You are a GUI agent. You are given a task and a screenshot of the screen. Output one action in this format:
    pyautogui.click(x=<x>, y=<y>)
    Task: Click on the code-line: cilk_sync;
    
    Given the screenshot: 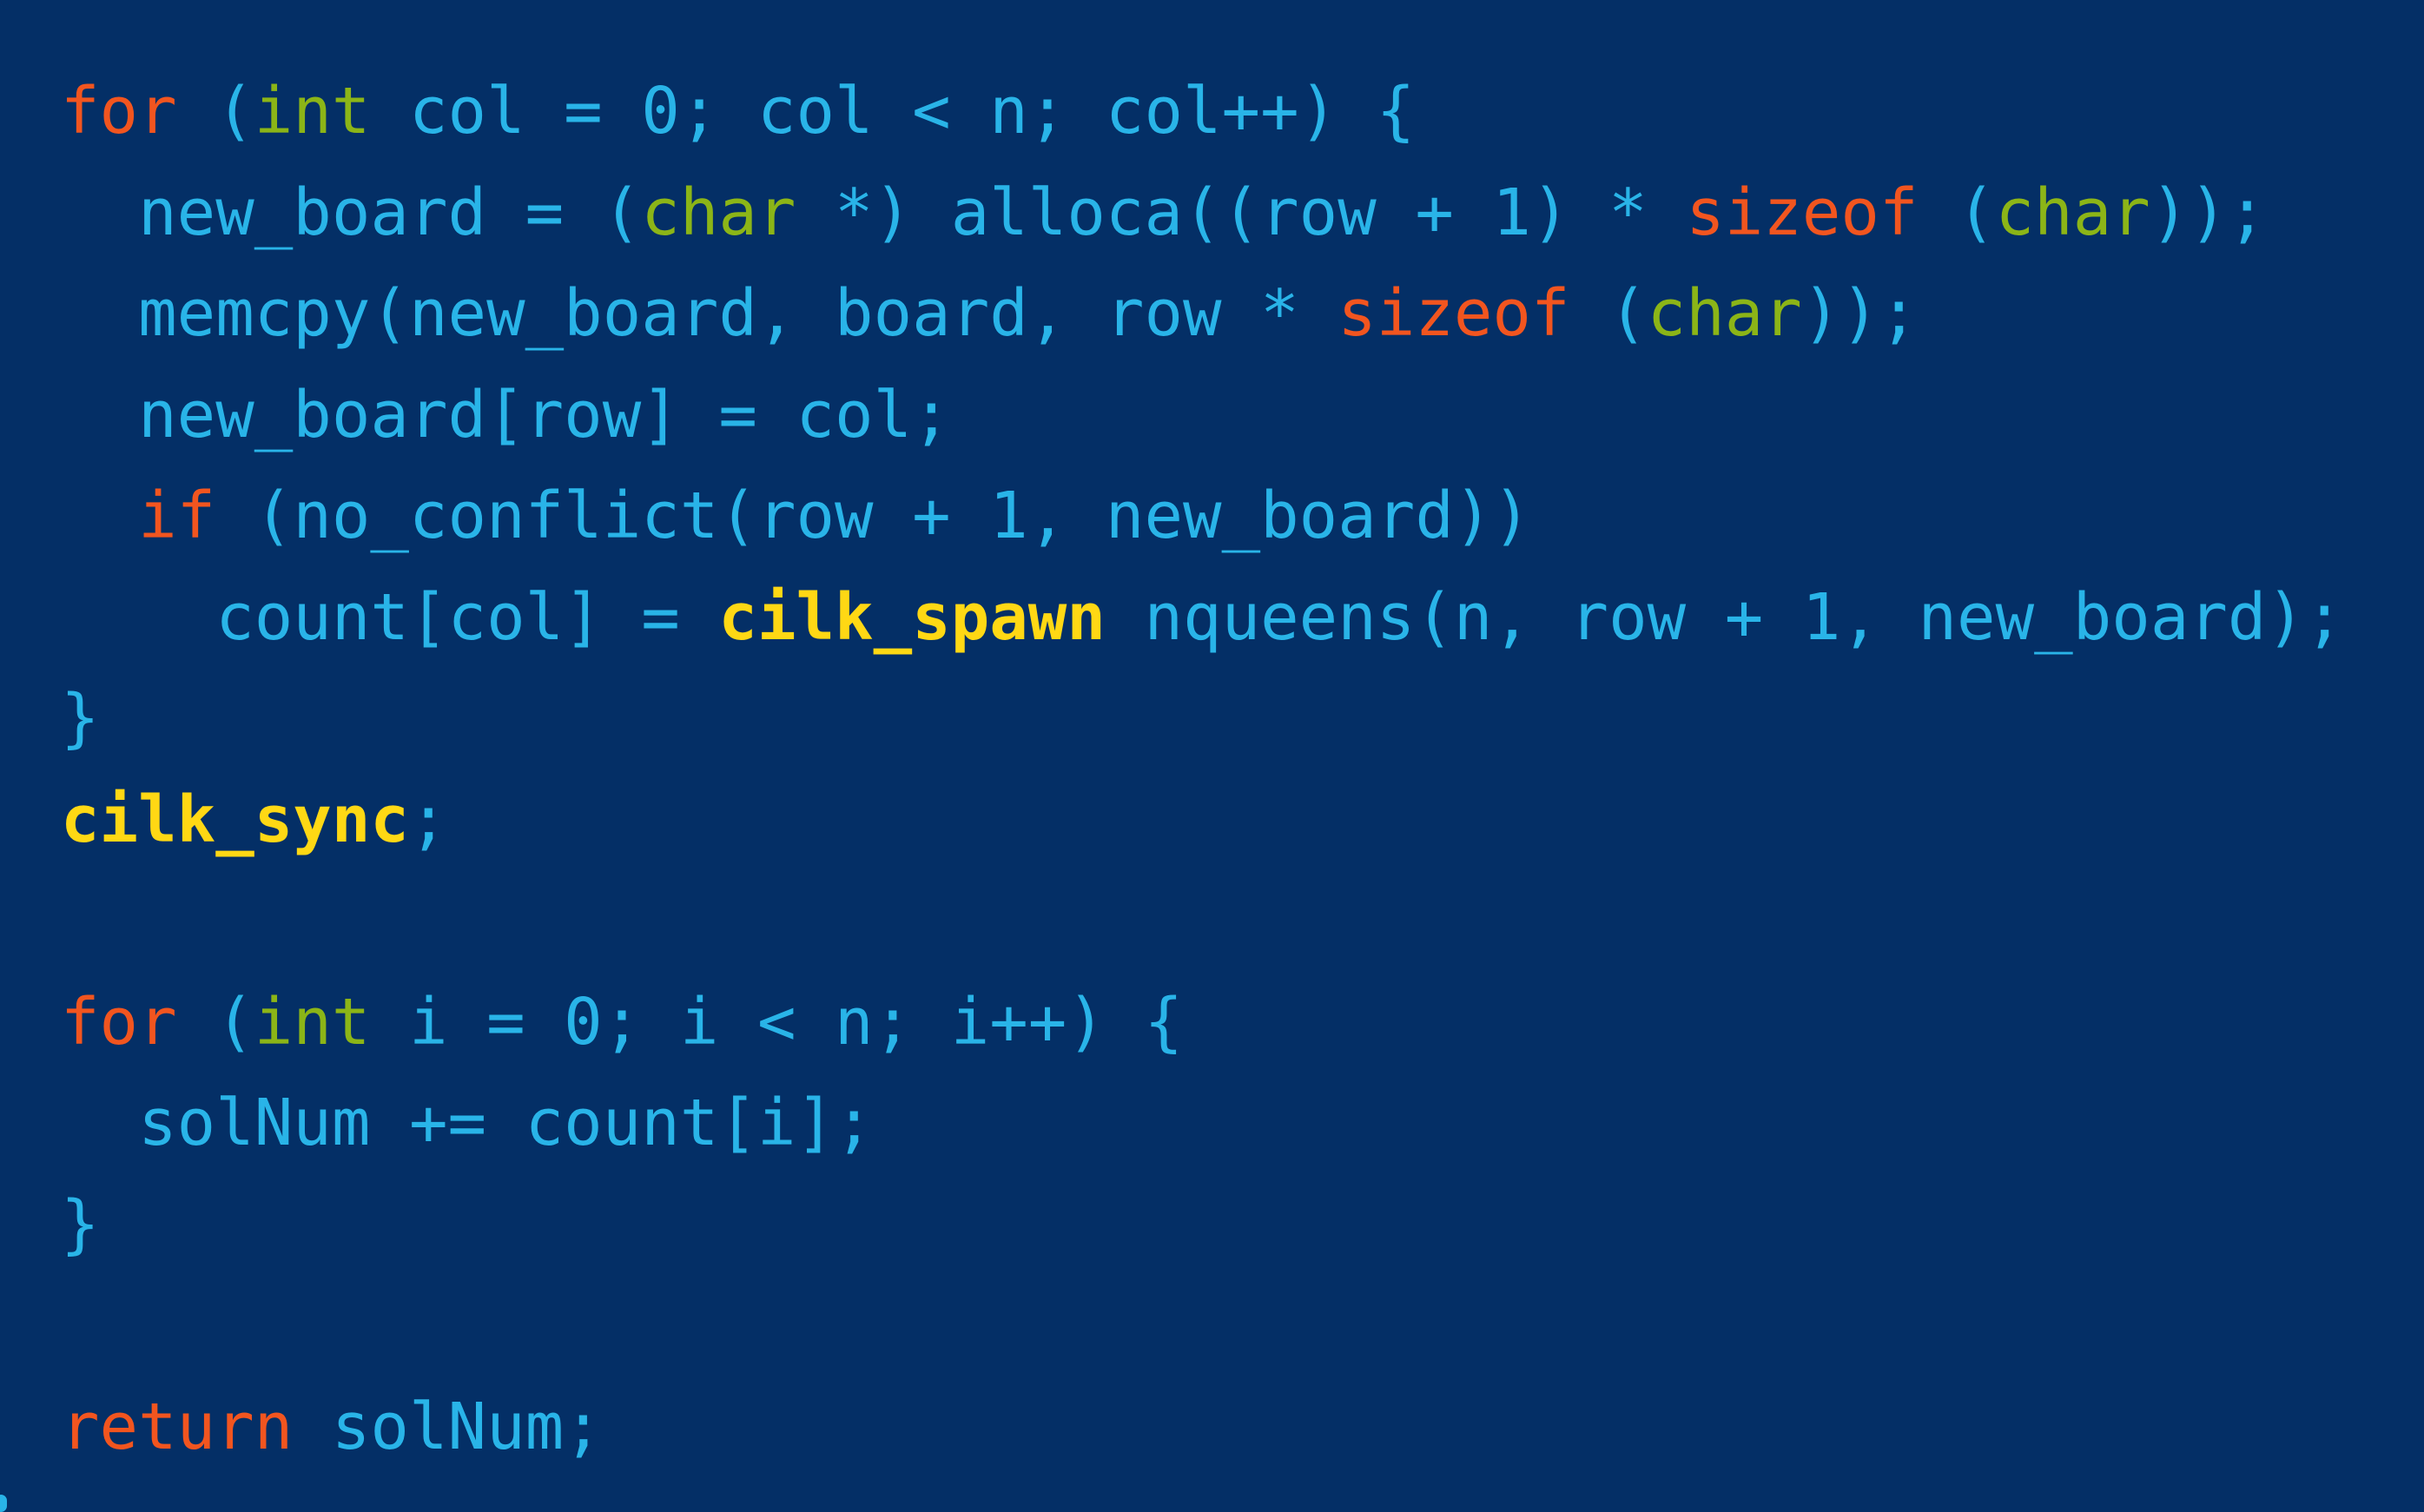 What is the action you would take?
    pyautogui.click(x=1202, y=820)
    